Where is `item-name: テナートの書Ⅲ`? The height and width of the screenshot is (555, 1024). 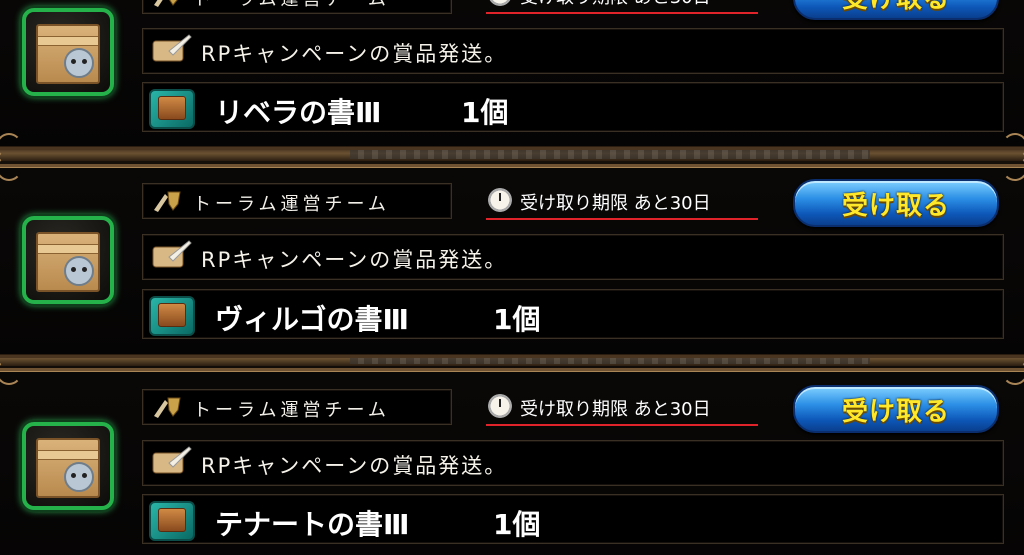 item-name: テナートの書Ⅲ is located at coordinates (312, 524).